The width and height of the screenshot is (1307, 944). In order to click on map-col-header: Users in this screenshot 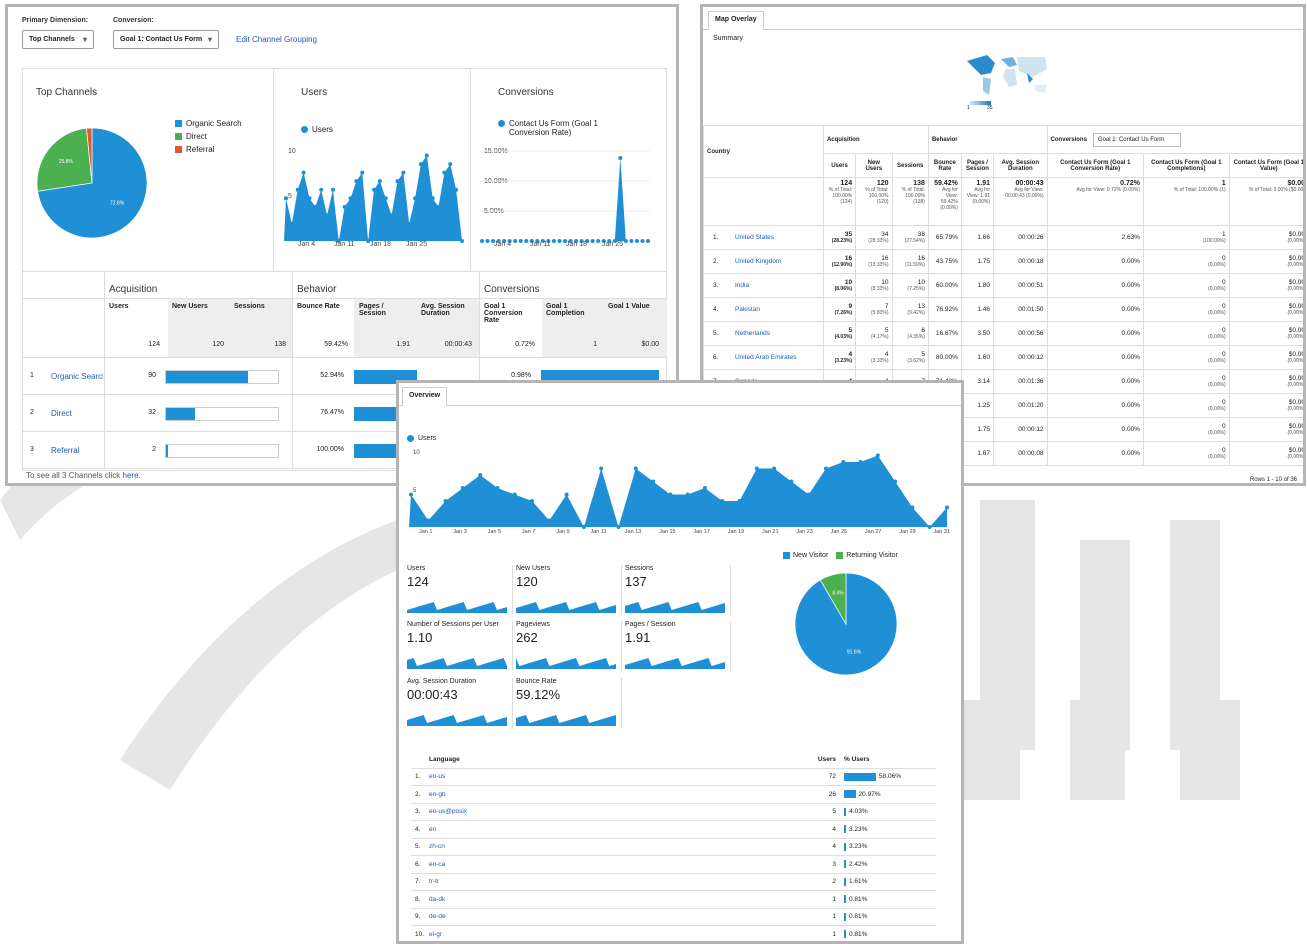, I will do `click(839, 165)`.